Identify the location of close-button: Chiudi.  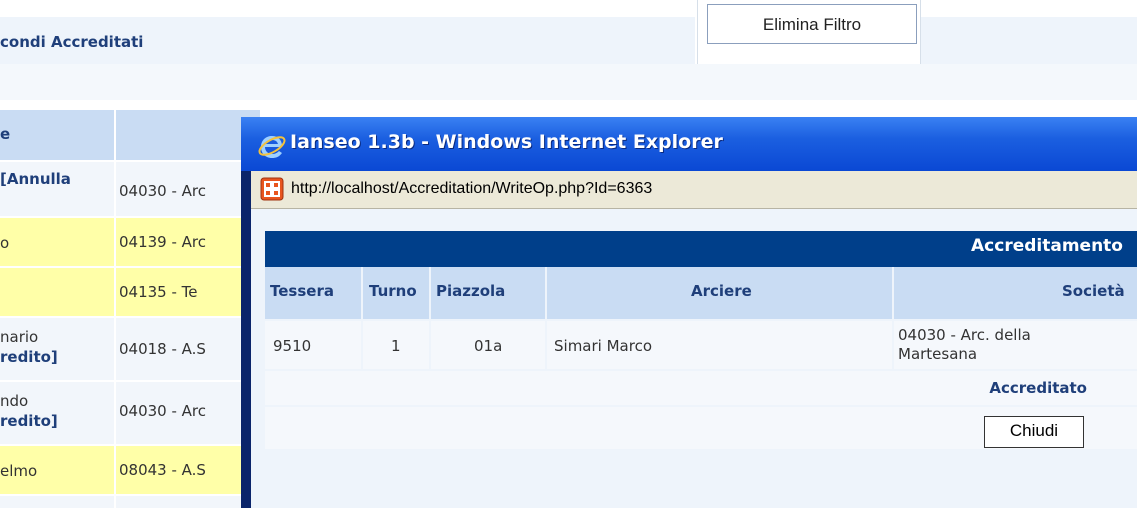
(1034, 432).